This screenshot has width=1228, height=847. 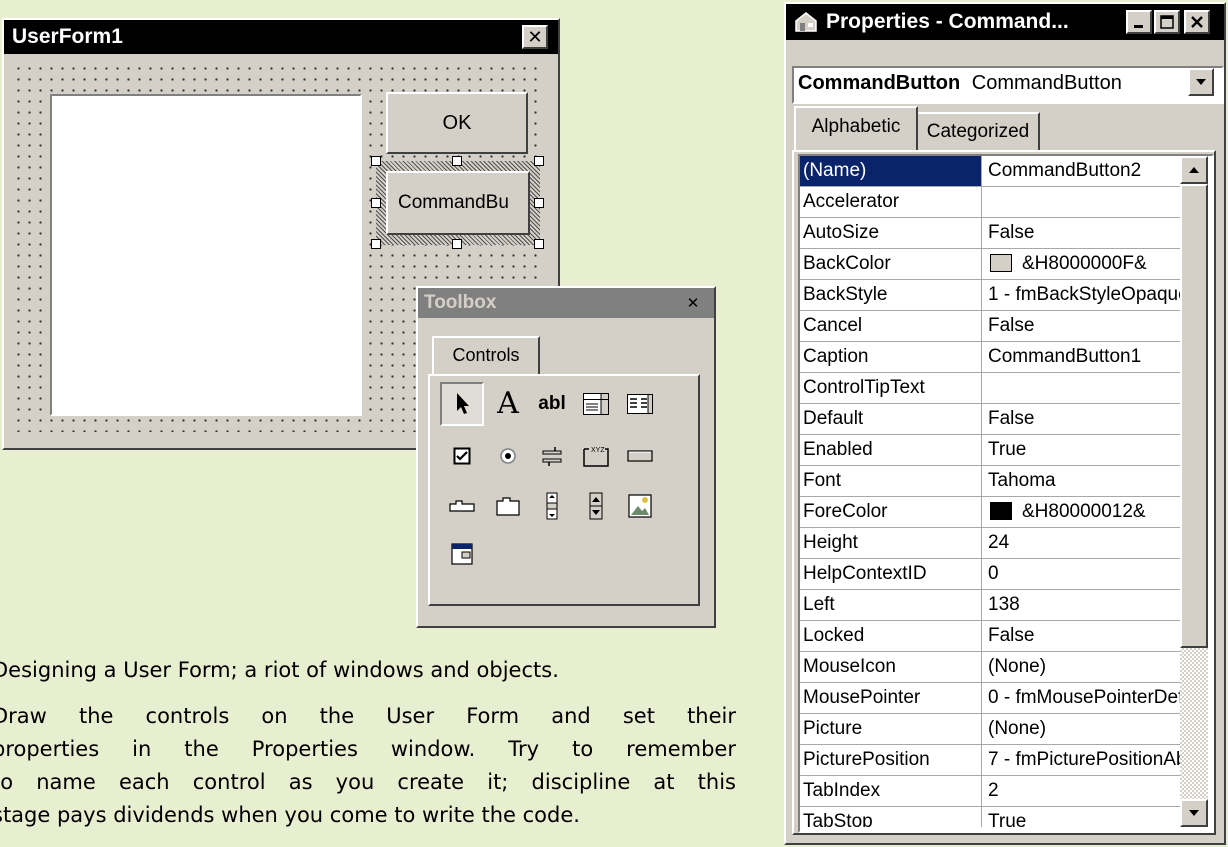 What do you see at coordinates (376, 244) in the screenshot?
I see `resize-handle-bottom-left` at bounding box center [376, 244].